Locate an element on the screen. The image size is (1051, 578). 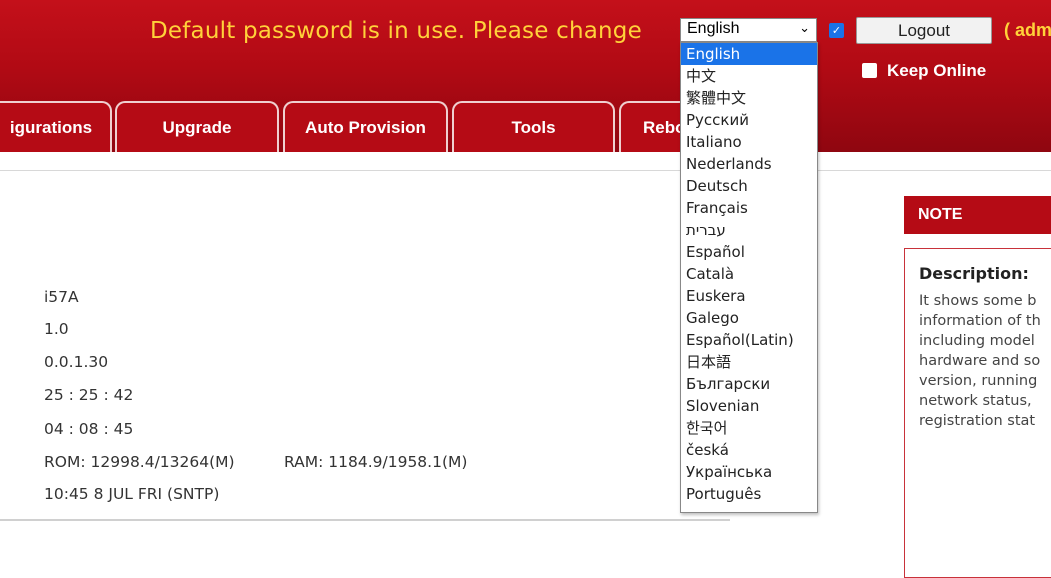
hardware-value: 1.0 is located at coordinates (56, 329).